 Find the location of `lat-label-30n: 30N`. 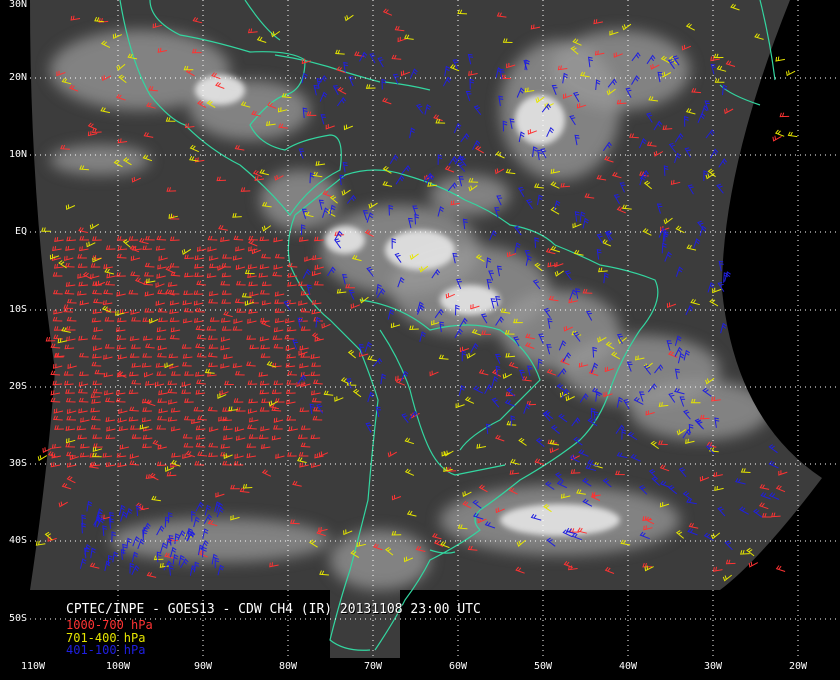

lat-label-30n: 30N is located at coordinates (17, 5).